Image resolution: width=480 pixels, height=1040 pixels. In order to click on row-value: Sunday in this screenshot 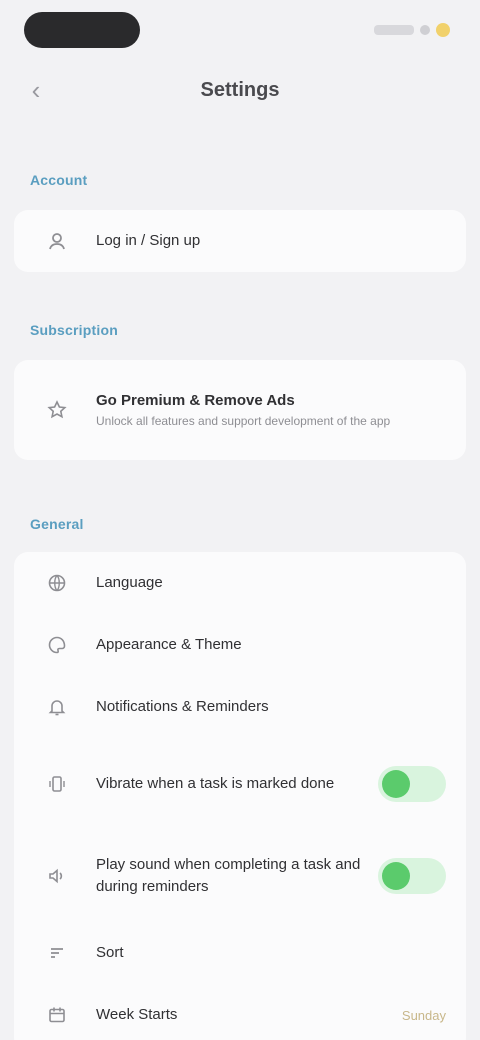, I will do `click(423, 1015)`.